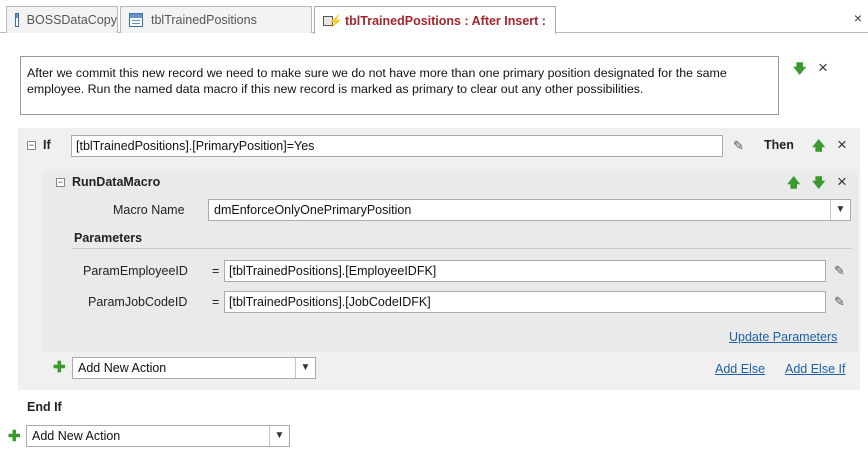 This screenshot has width=868, height=457. What do you see at coordinates (31, 145) in the screenshot?
I see `collapse-if-icon: −` at bounding box center [31, 145].